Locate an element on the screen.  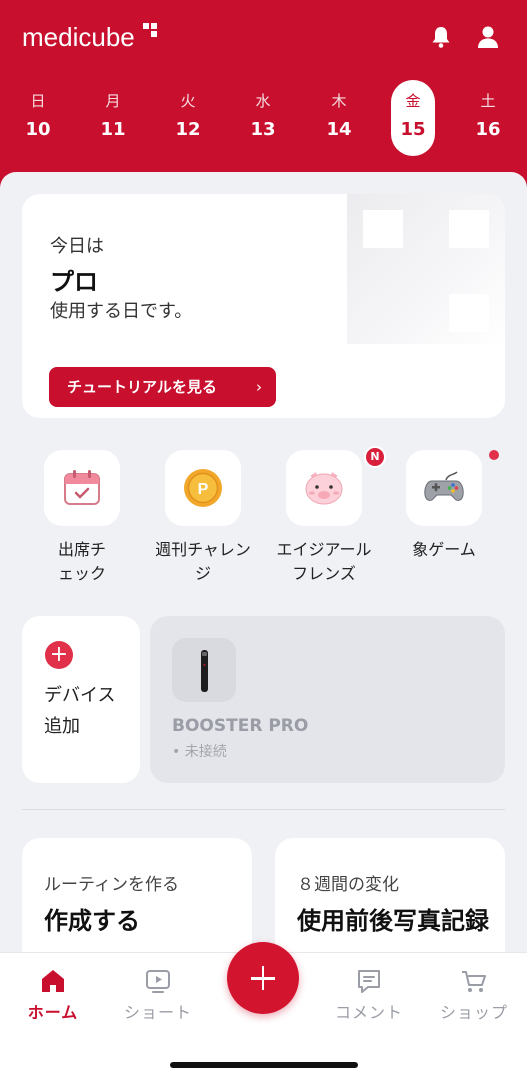
routine-card-title: 作成する is located at coordinates (92, 921).